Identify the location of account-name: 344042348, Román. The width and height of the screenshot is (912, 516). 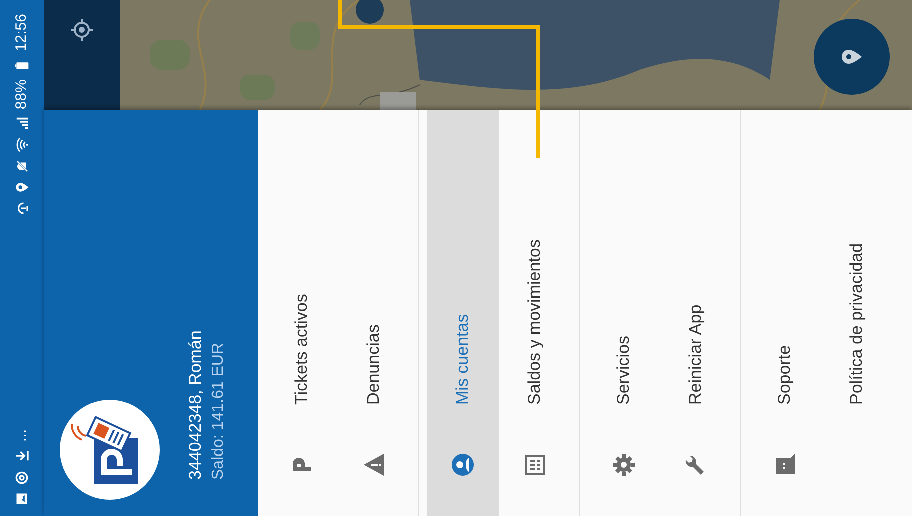
(195, 405).